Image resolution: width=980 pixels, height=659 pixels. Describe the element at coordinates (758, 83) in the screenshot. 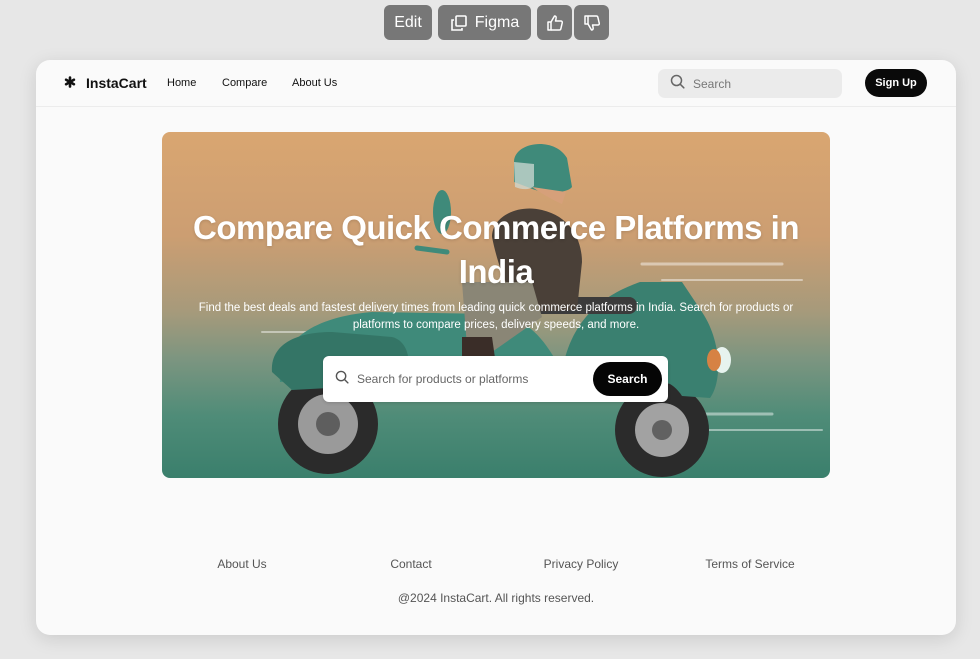

I see `nav-search-input` at that location.